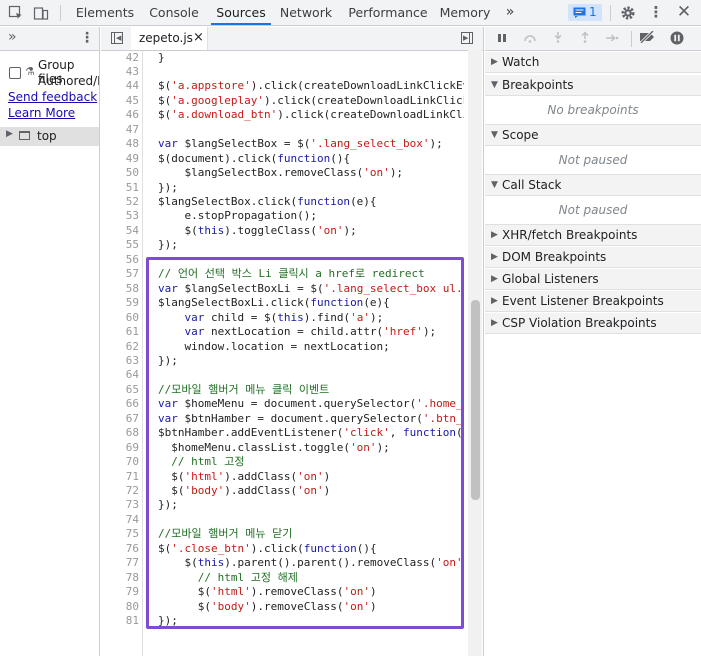 The width and height of the screenshot is (701, 656). Describe the element at coordinates (121, 390) in the screenshot. I see `line-number: 65` at that location.